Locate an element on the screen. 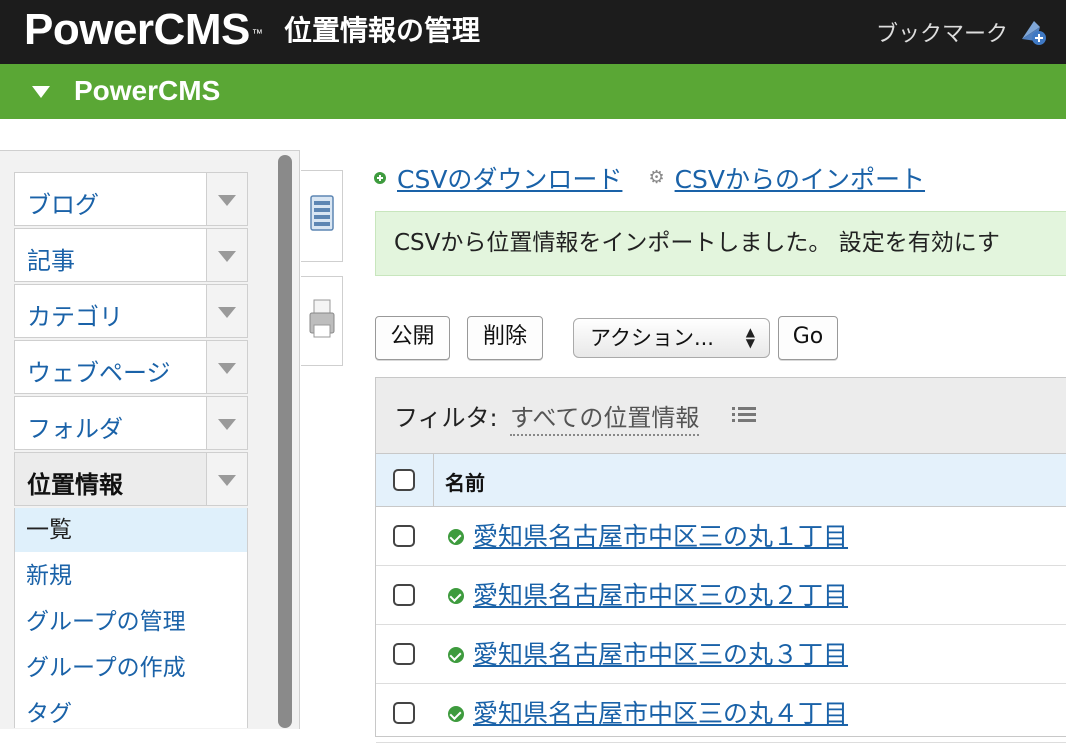  sidebar-item-locations: 位置情報 is located at coordinates (131, 479).